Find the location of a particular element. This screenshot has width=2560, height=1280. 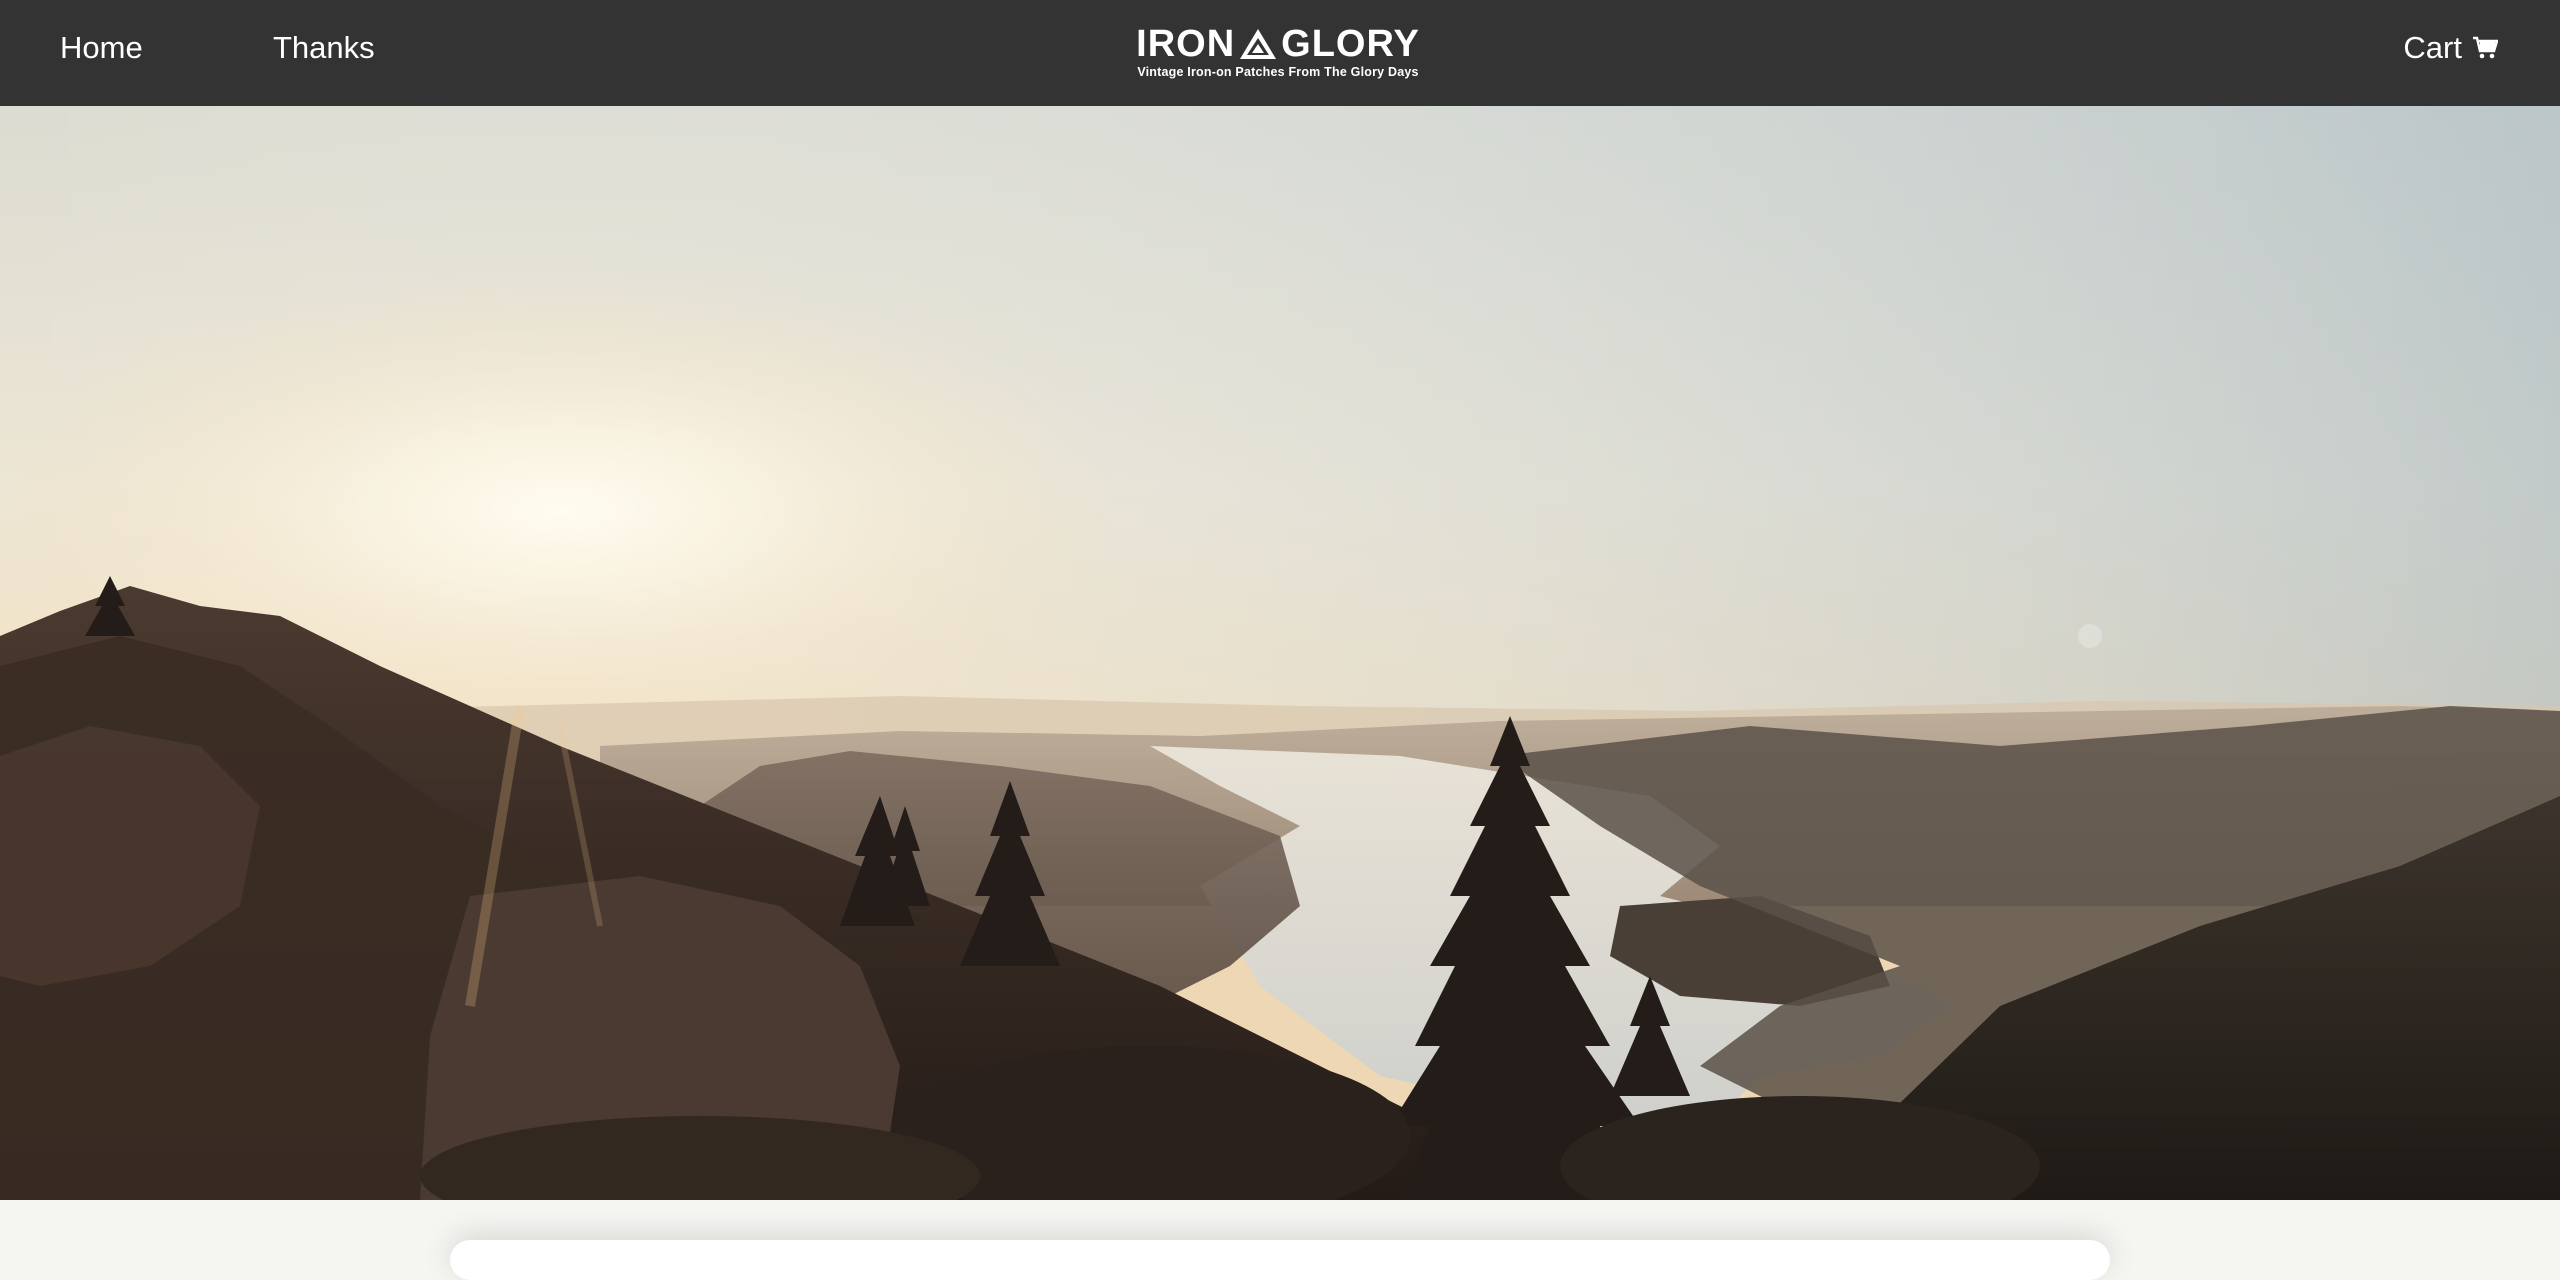

cart-icon is located at coordinates (2485, 47).